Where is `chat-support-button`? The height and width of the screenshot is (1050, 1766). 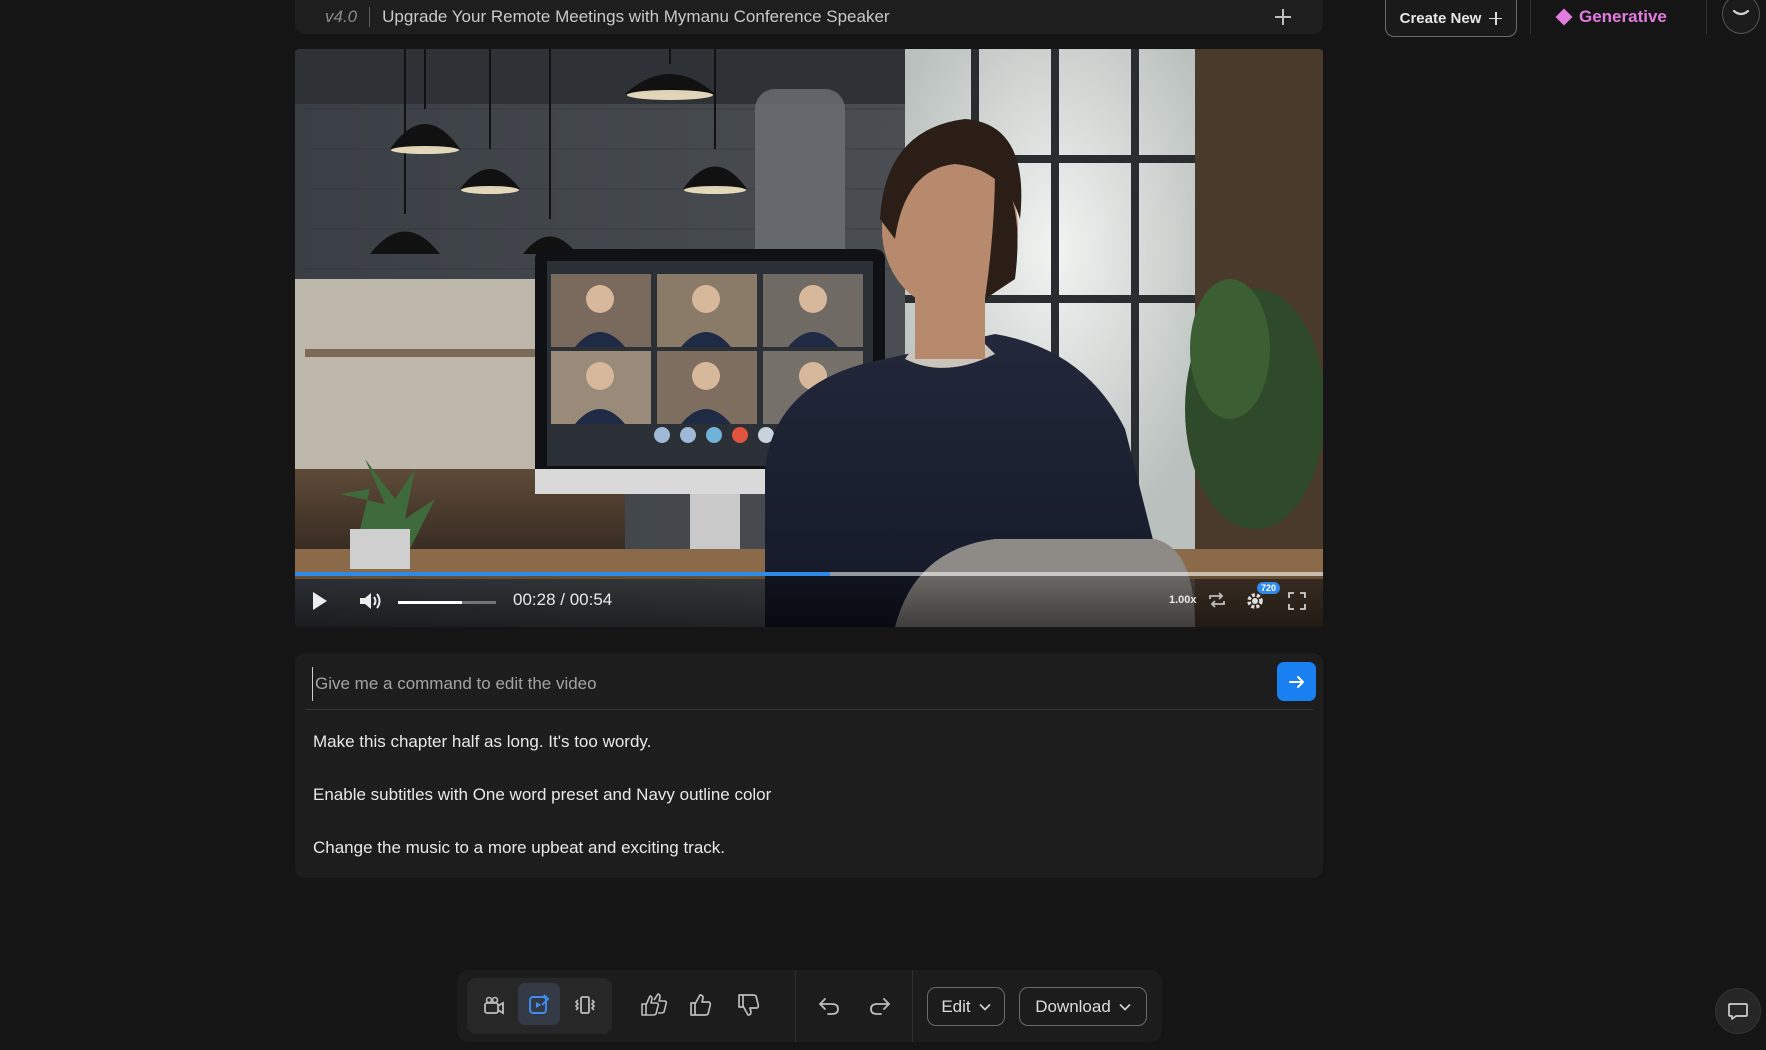 chat-support-button is located at coordinates (1738, 1011).